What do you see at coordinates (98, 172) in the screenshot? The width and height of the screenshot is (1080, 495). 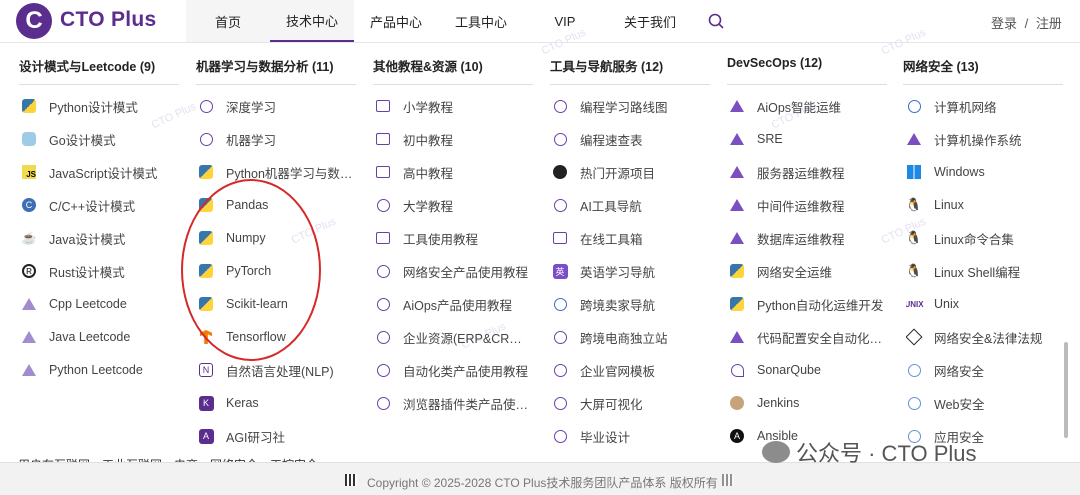 I see `menu-item: JS JavaScript设计模式` at bounding box center [98, 172].